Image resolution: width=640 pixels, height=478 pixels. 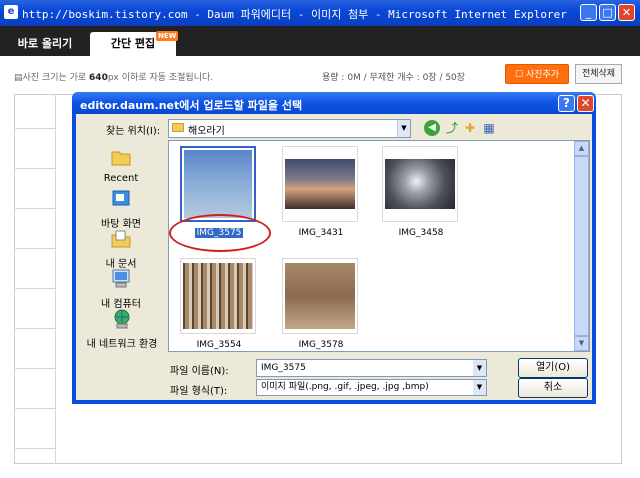 What do you see at coordinates (452, 128) in the screenshot?
I see `up-folder-icon: ⤴` at bounding box center [452, 128].